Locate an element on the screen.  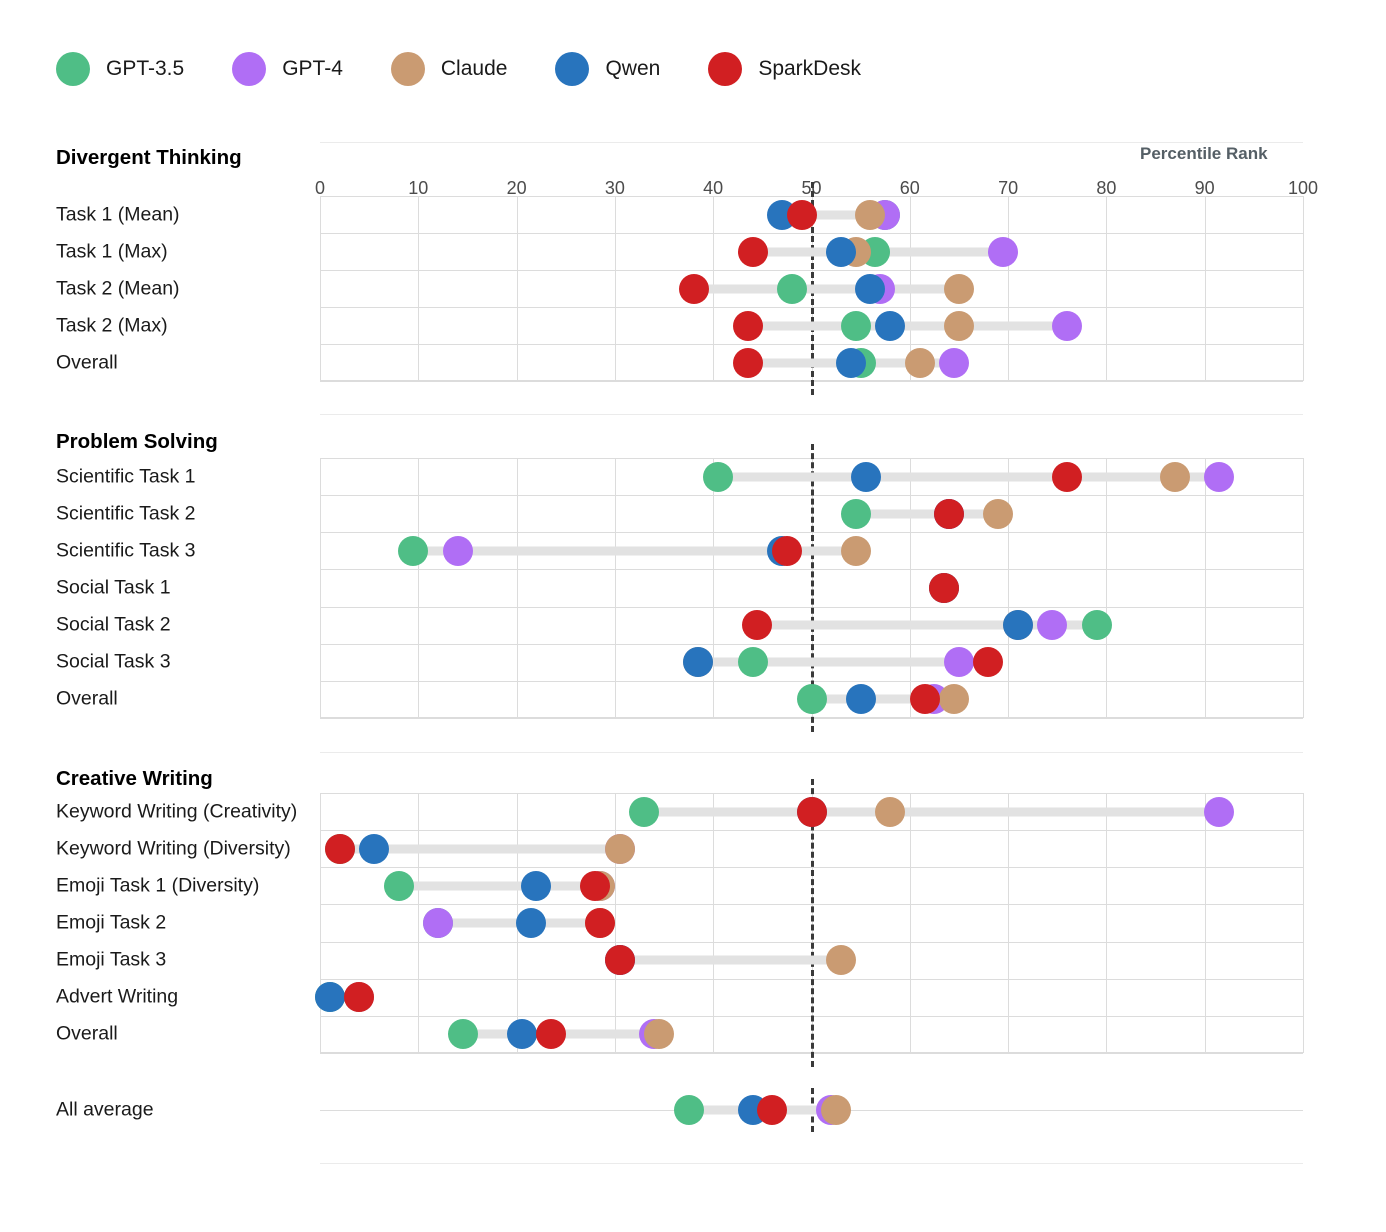
row-label: Task 1 (Max) is located at coordinates (112, 251).